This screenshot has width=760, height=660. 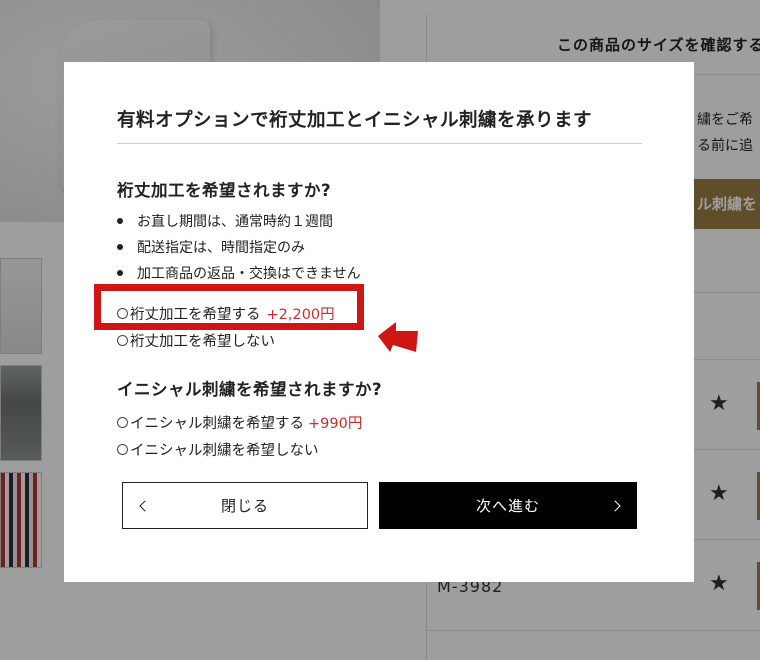 What do you see at coordinates (250, 389) in the screenshot?
I see `initial-question-heading: イニシャル刺繍を希望されますか?` at bounding box center [250, 389].